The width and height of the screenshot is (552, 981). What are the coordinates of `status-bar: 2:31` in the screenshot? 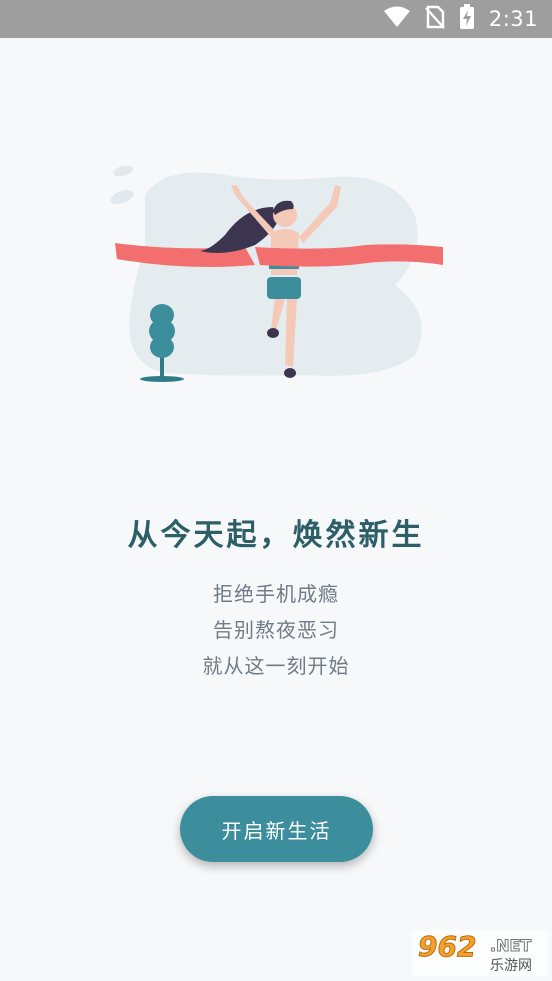 It's located at (276, 19).